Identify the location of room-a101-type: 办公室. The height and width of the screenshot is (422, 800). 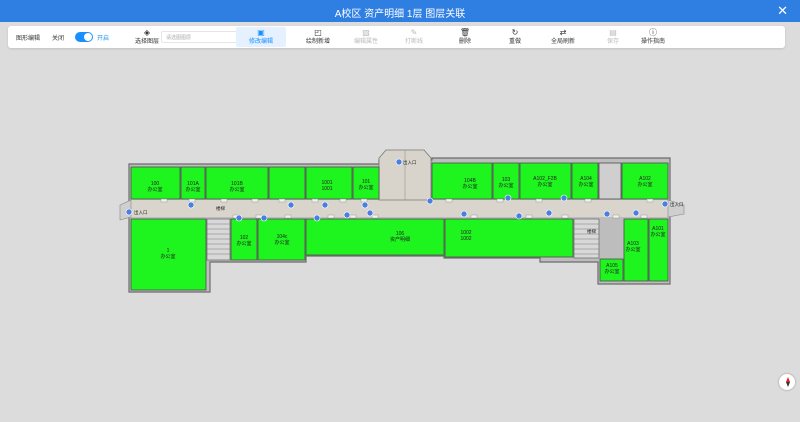
(657, 234).